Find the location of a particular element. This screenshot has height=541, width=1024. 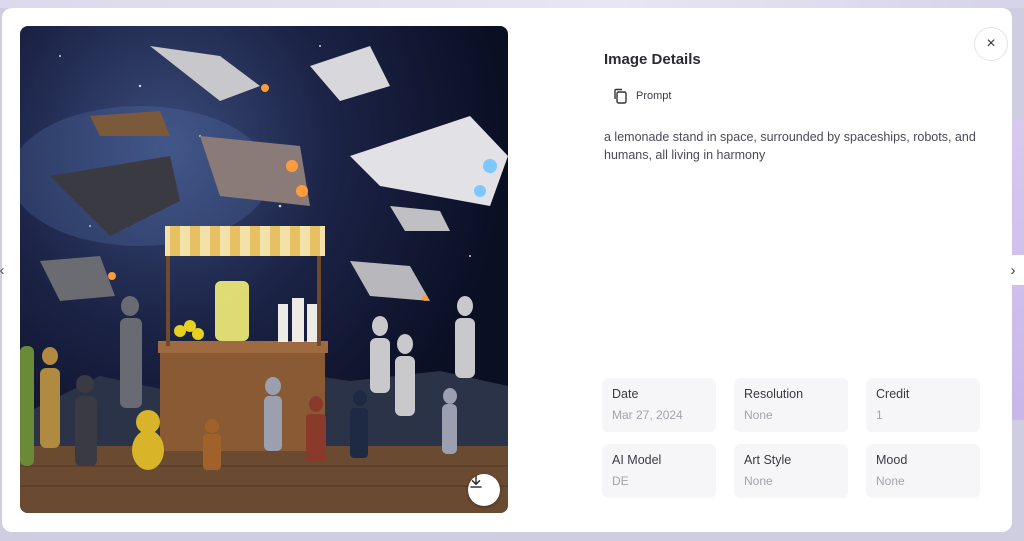

meta-card-date: Date Mar 27, 2024 is located at coordinates (659, 405).